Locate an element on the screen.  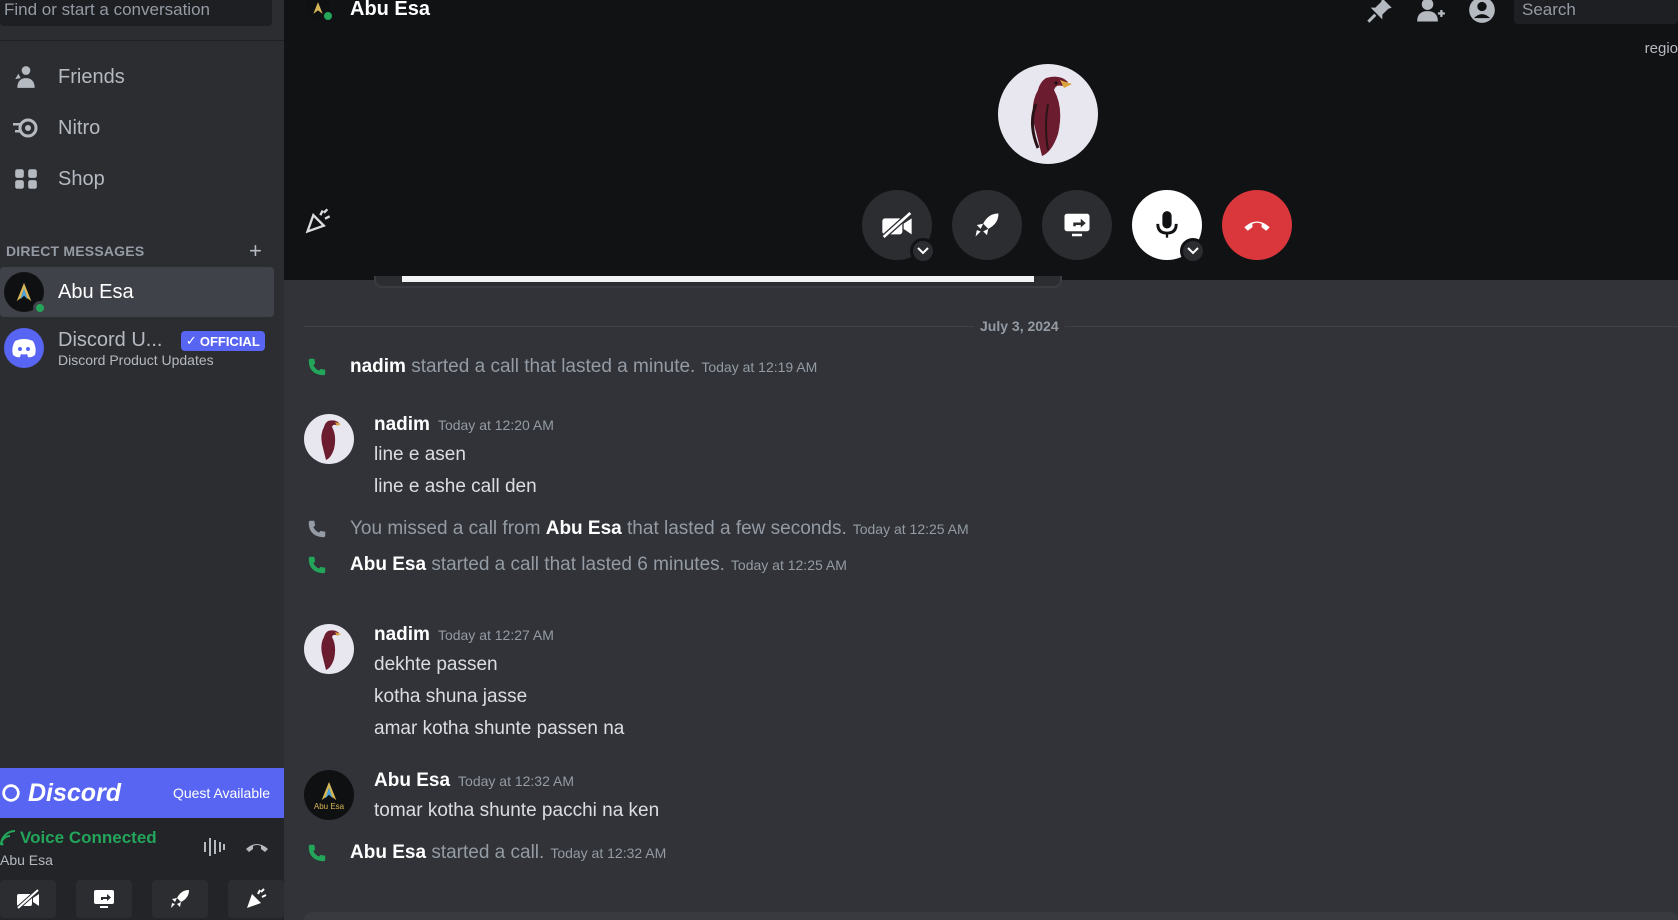
camera-off-icon is located at coordinates (897, 225).